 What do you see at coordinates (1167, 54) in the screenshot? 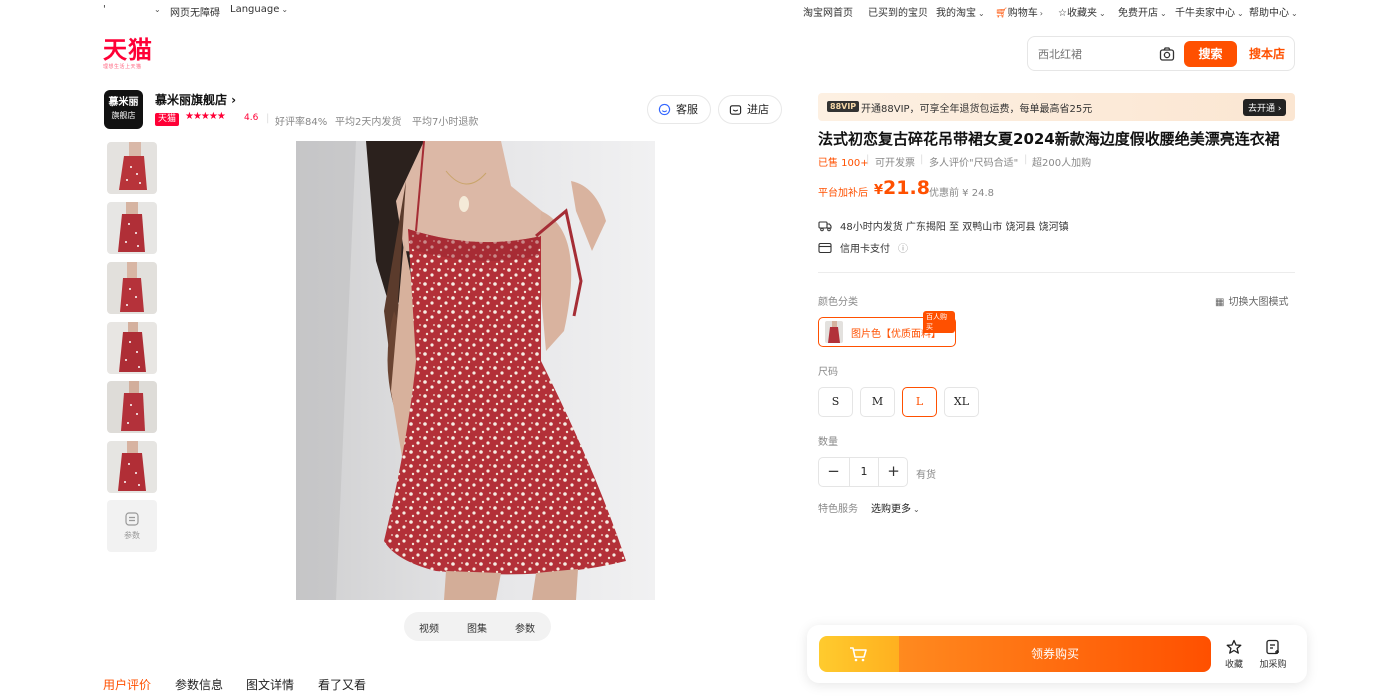
I see `camera-icon` at bounding box center [1167, 54].